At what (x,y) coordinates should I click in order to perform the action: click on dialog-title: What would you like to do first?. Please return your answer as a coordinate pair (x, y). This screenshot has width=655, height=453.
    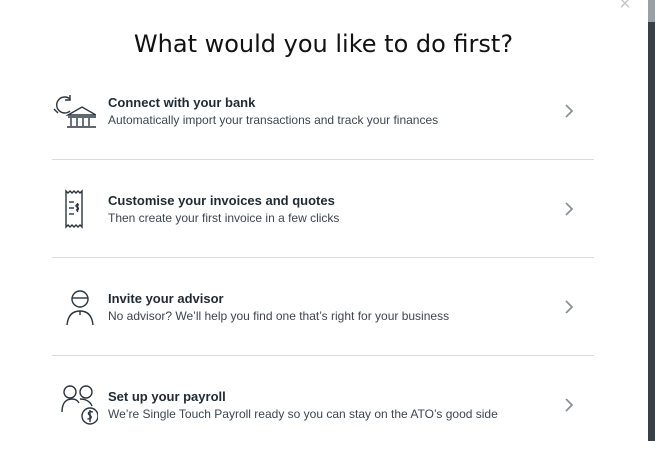
    Looking at the image, I should click on (323, 44).